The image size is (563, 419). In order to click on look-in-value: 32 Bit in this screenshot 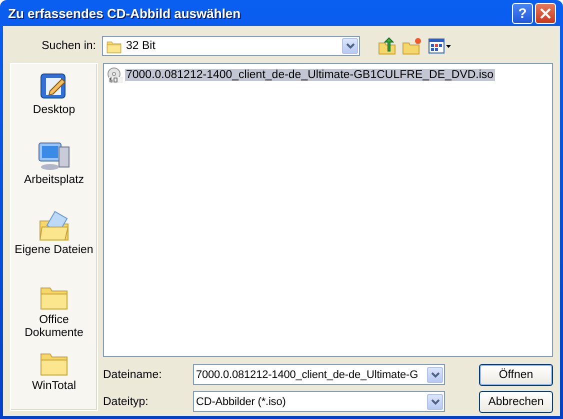, I will do `click(141, 46)`.